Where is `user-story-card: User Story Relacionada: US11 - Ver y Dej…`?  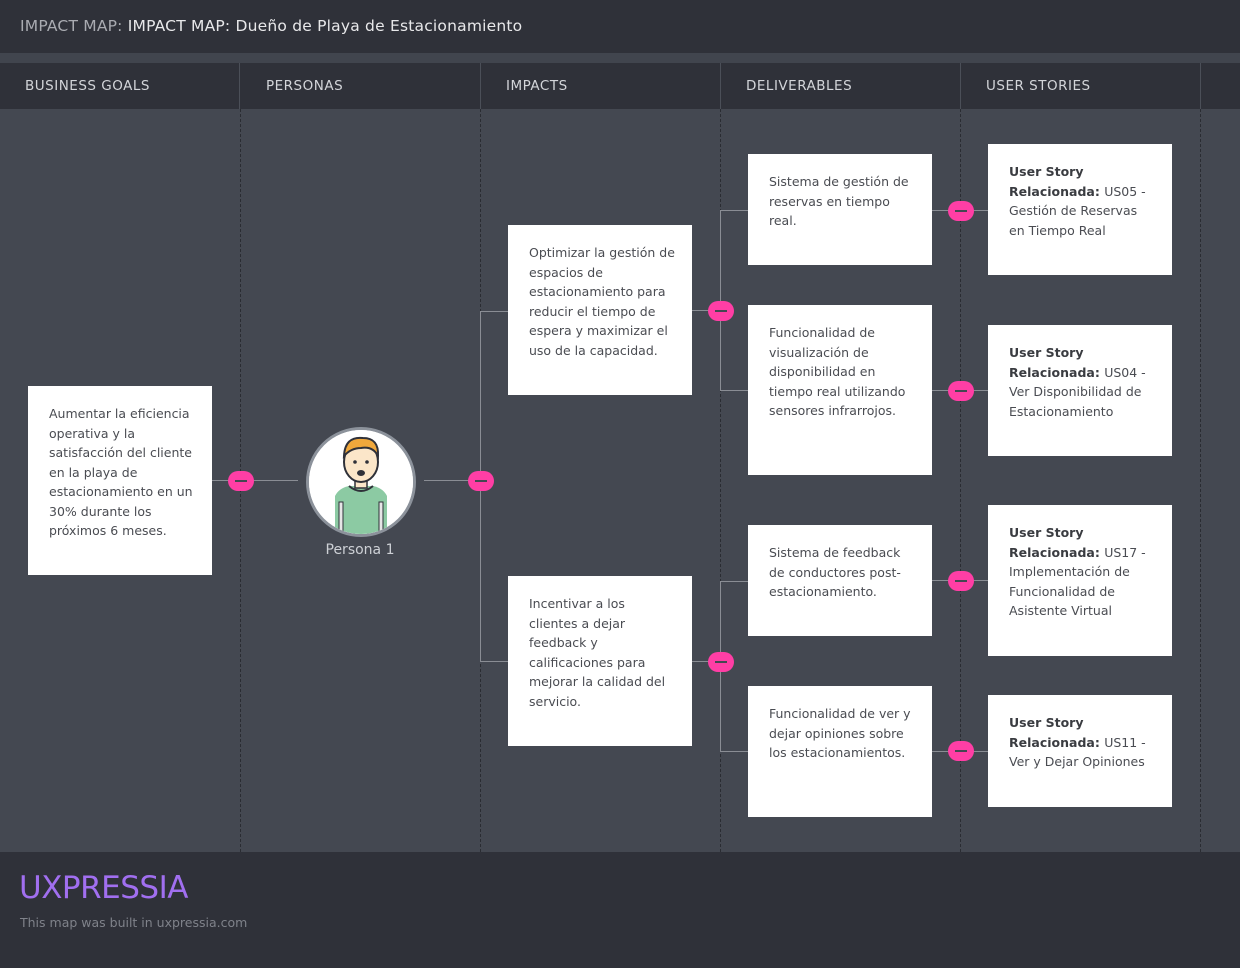
user-story-card: User Story Relacionada: US11 - Ver y Dej… is located at coordinates (1080, 751).